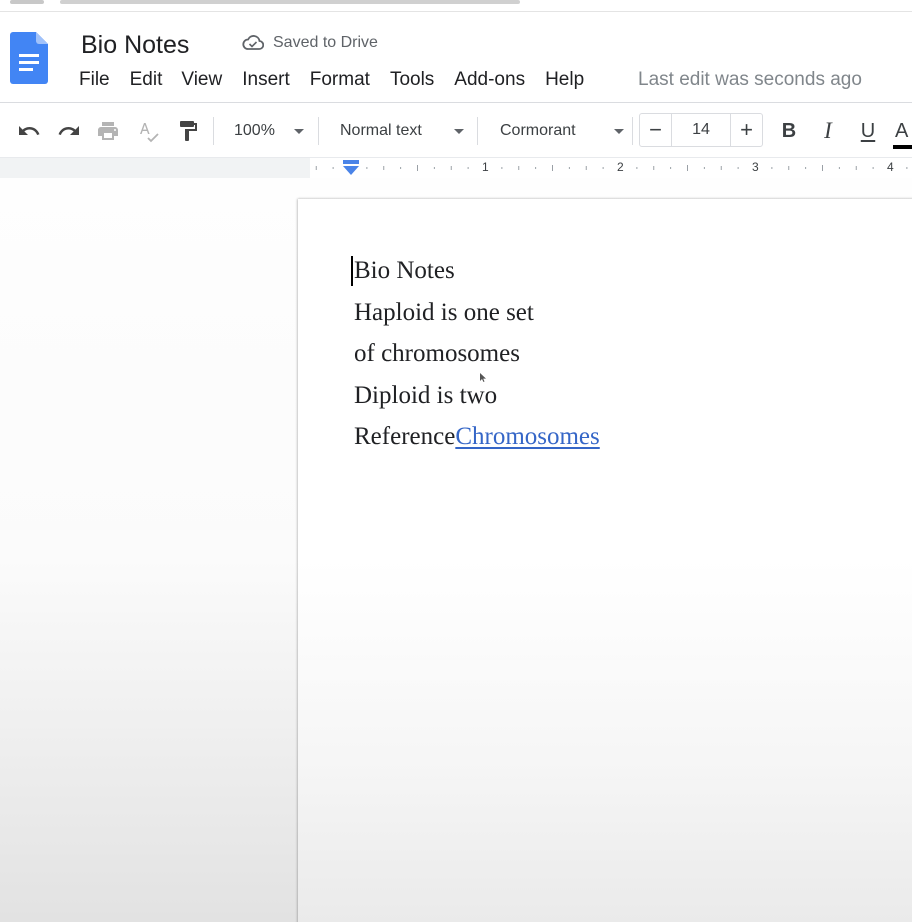 Image resolution: width=912 pixels, height=922 pixels. I want to click on spellcheck-button, so click(148, 131).